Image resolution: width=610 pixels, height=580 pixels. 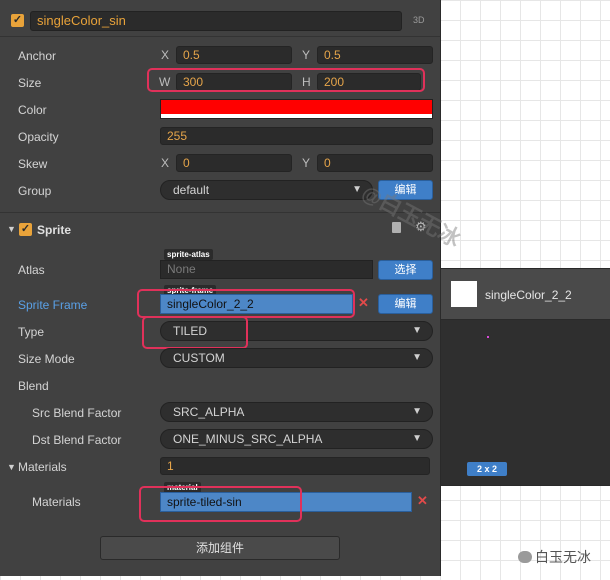 What do you see at coordinates (31, 332) in the screenshot?
I see `type-label: Type` at bounding box center [31, 332].